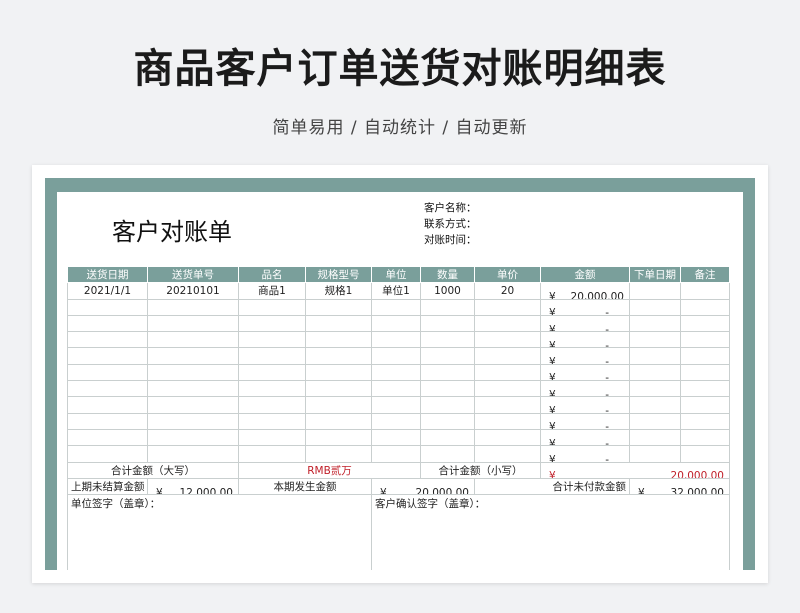 The width and height of the screenshot is (800, 613). What do you see at coordinates (329, 470) in the screenshot?
I see `total-upper-value: RMB贰万` at bounding box center [329, 470].